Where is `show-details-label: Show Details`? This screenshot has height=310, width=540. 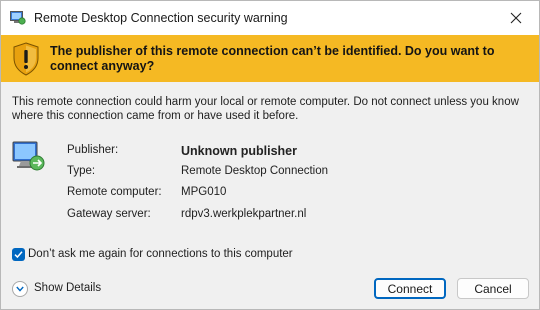
show-details-label: Show Details is located at coordinates (67, 288).